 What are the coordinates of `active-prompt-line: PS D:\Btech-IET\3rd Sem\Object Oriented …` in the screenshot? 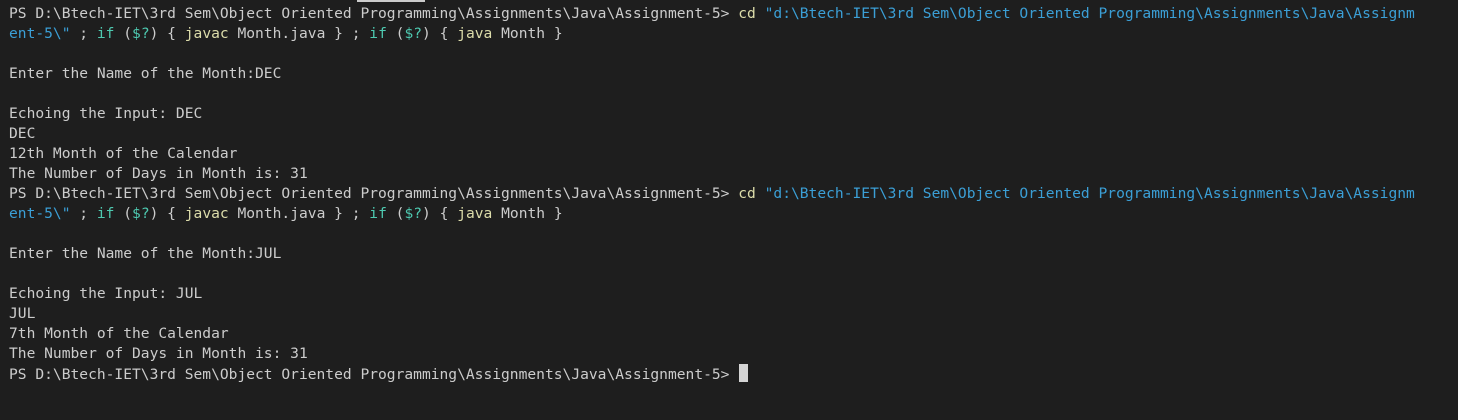 It's located at (733, 374).